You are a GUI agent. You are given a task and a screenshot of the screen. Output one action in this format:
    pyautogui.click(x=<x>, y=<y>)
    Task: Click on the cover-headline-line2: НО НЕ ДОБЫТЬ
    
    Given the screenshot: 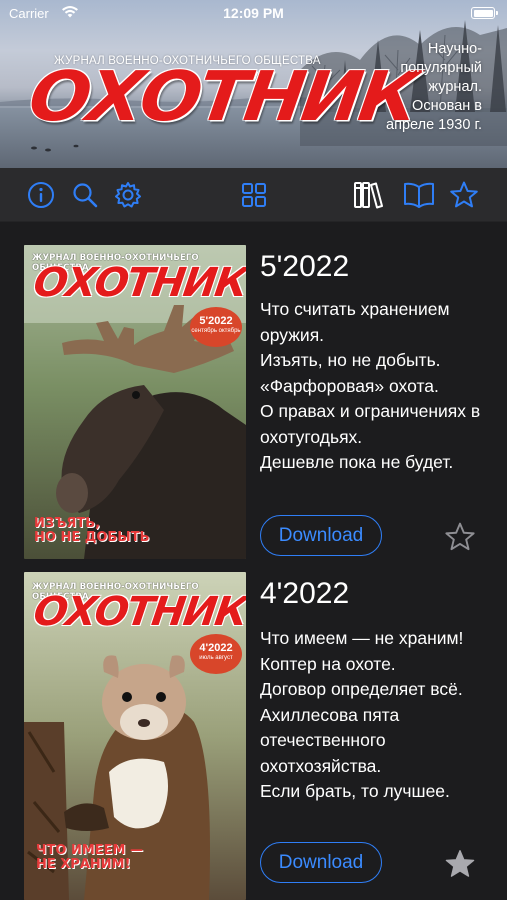 What is the action you would take?
    pyautogui.click(x=92, y=537)
    